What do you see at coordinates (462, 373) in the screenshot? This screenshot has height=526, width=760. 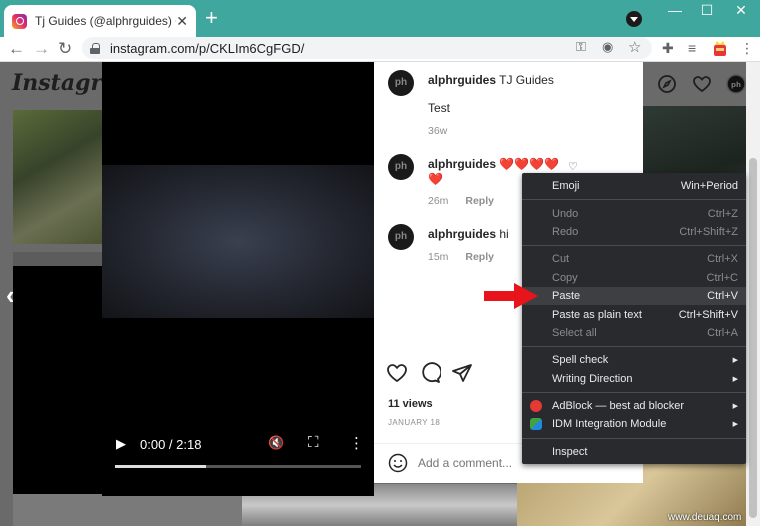 I see `share-send-icon` at bounding box center [462, 373].